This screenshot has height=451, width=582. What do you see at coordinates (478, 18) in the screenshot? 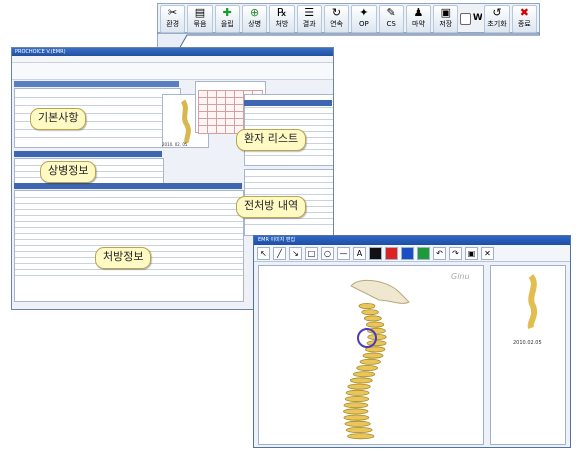
I see `w-label: W` at bounding box center [478, 18].